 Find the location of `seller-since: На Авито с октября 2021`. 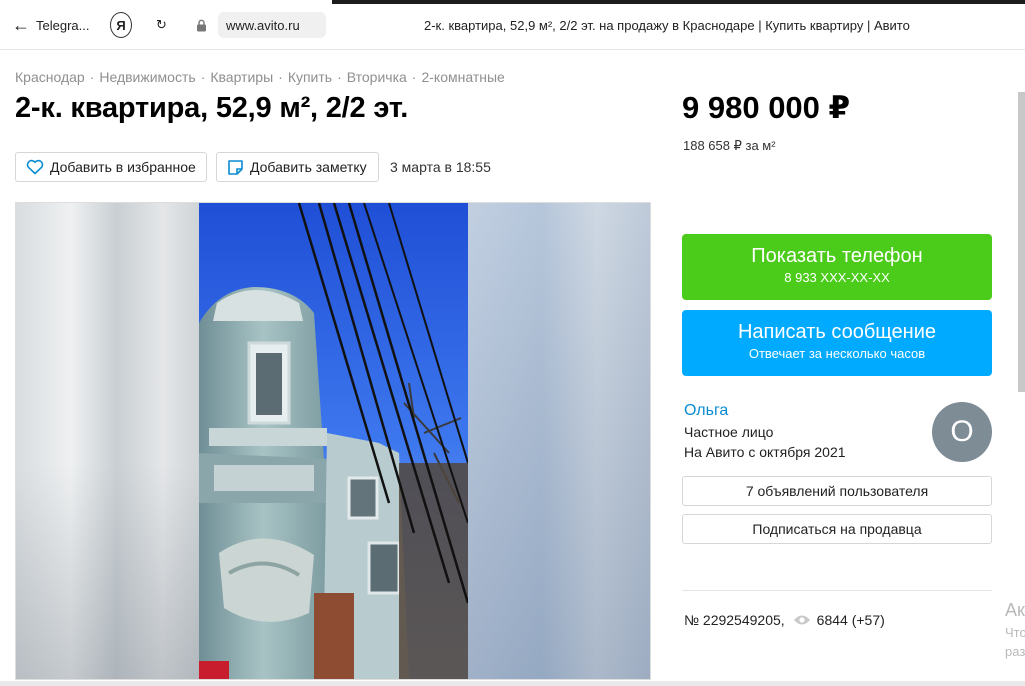

seller-since: На Авито с октября 2021 is located at coordinates (765, 452).